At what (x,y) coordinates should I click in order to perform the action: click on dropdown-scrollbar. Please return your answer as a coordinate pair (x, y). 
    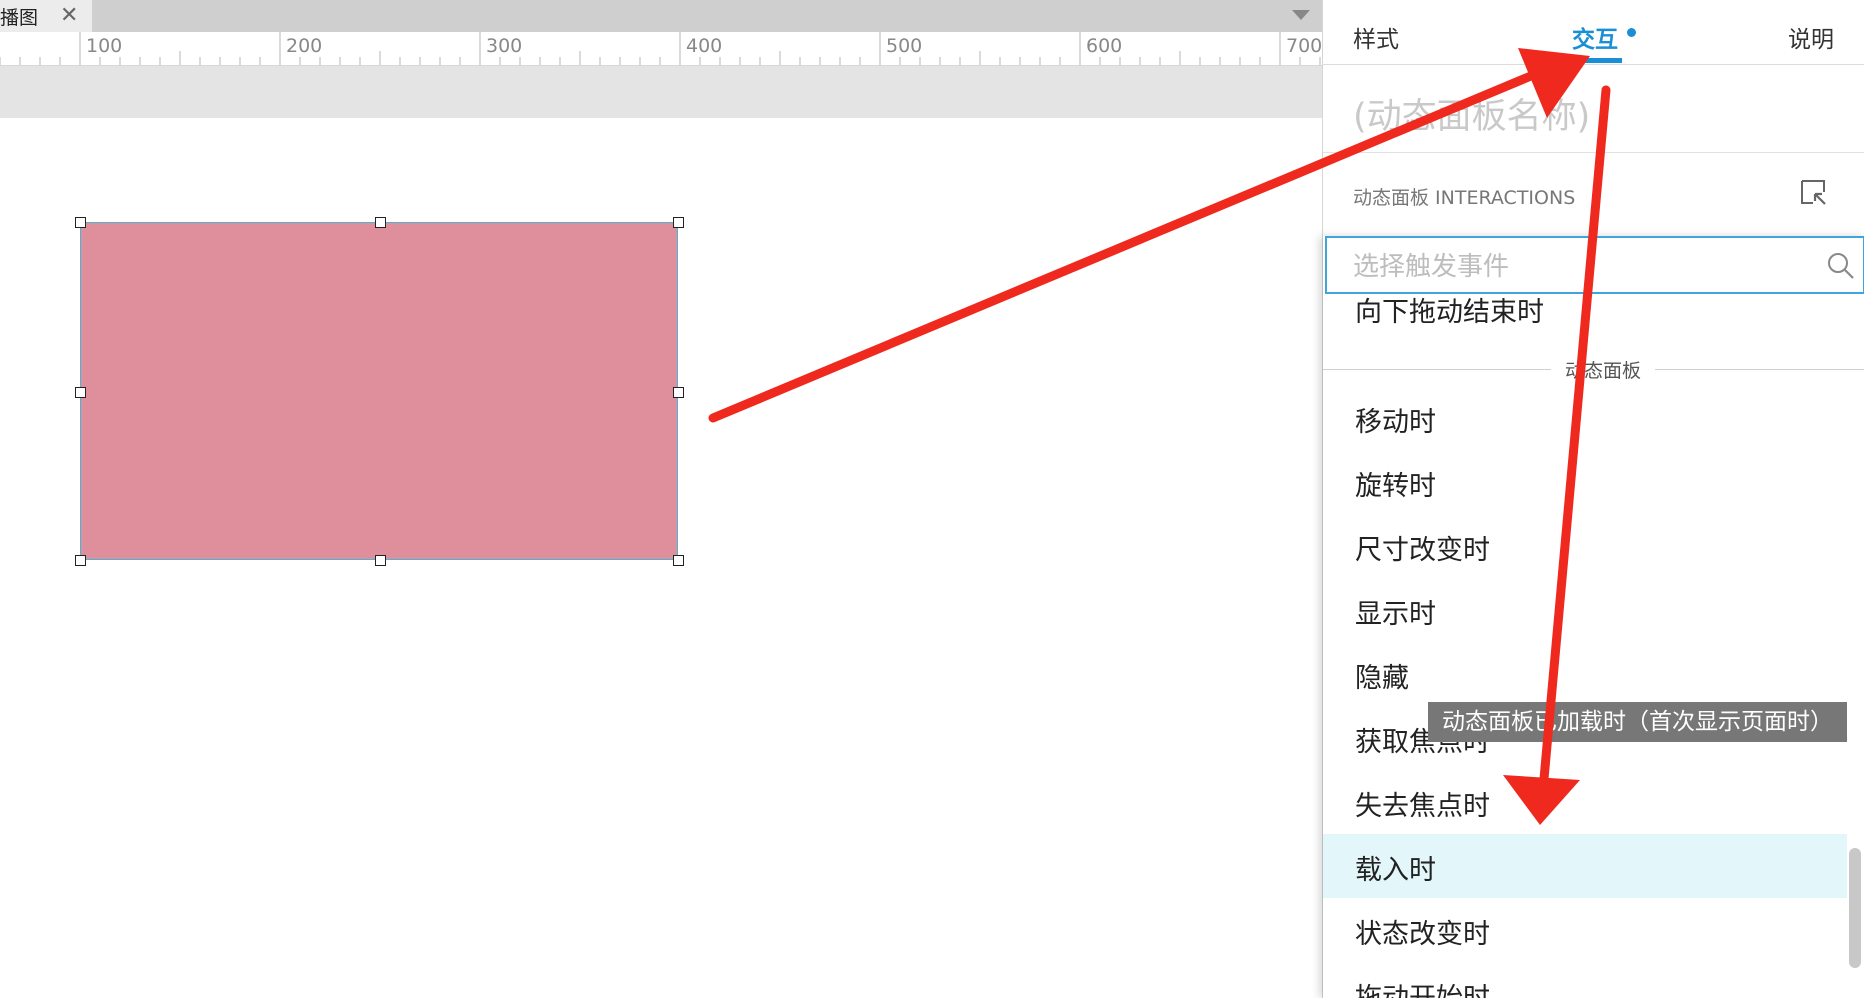
    Looking at the image, I should click on (1855, 908).